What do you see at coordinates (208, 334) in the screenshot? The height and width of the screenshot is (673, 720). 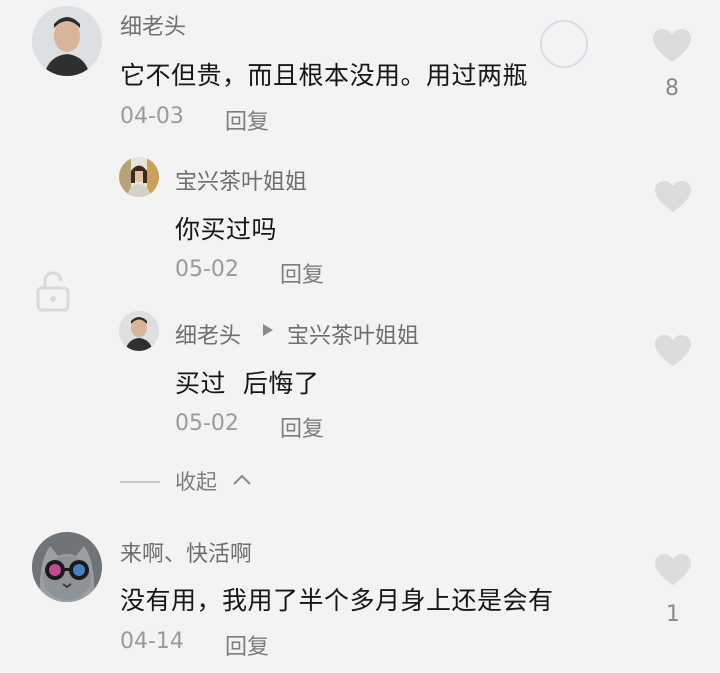 I see `reply-username: 细老头` at bounding box center [208, 334].